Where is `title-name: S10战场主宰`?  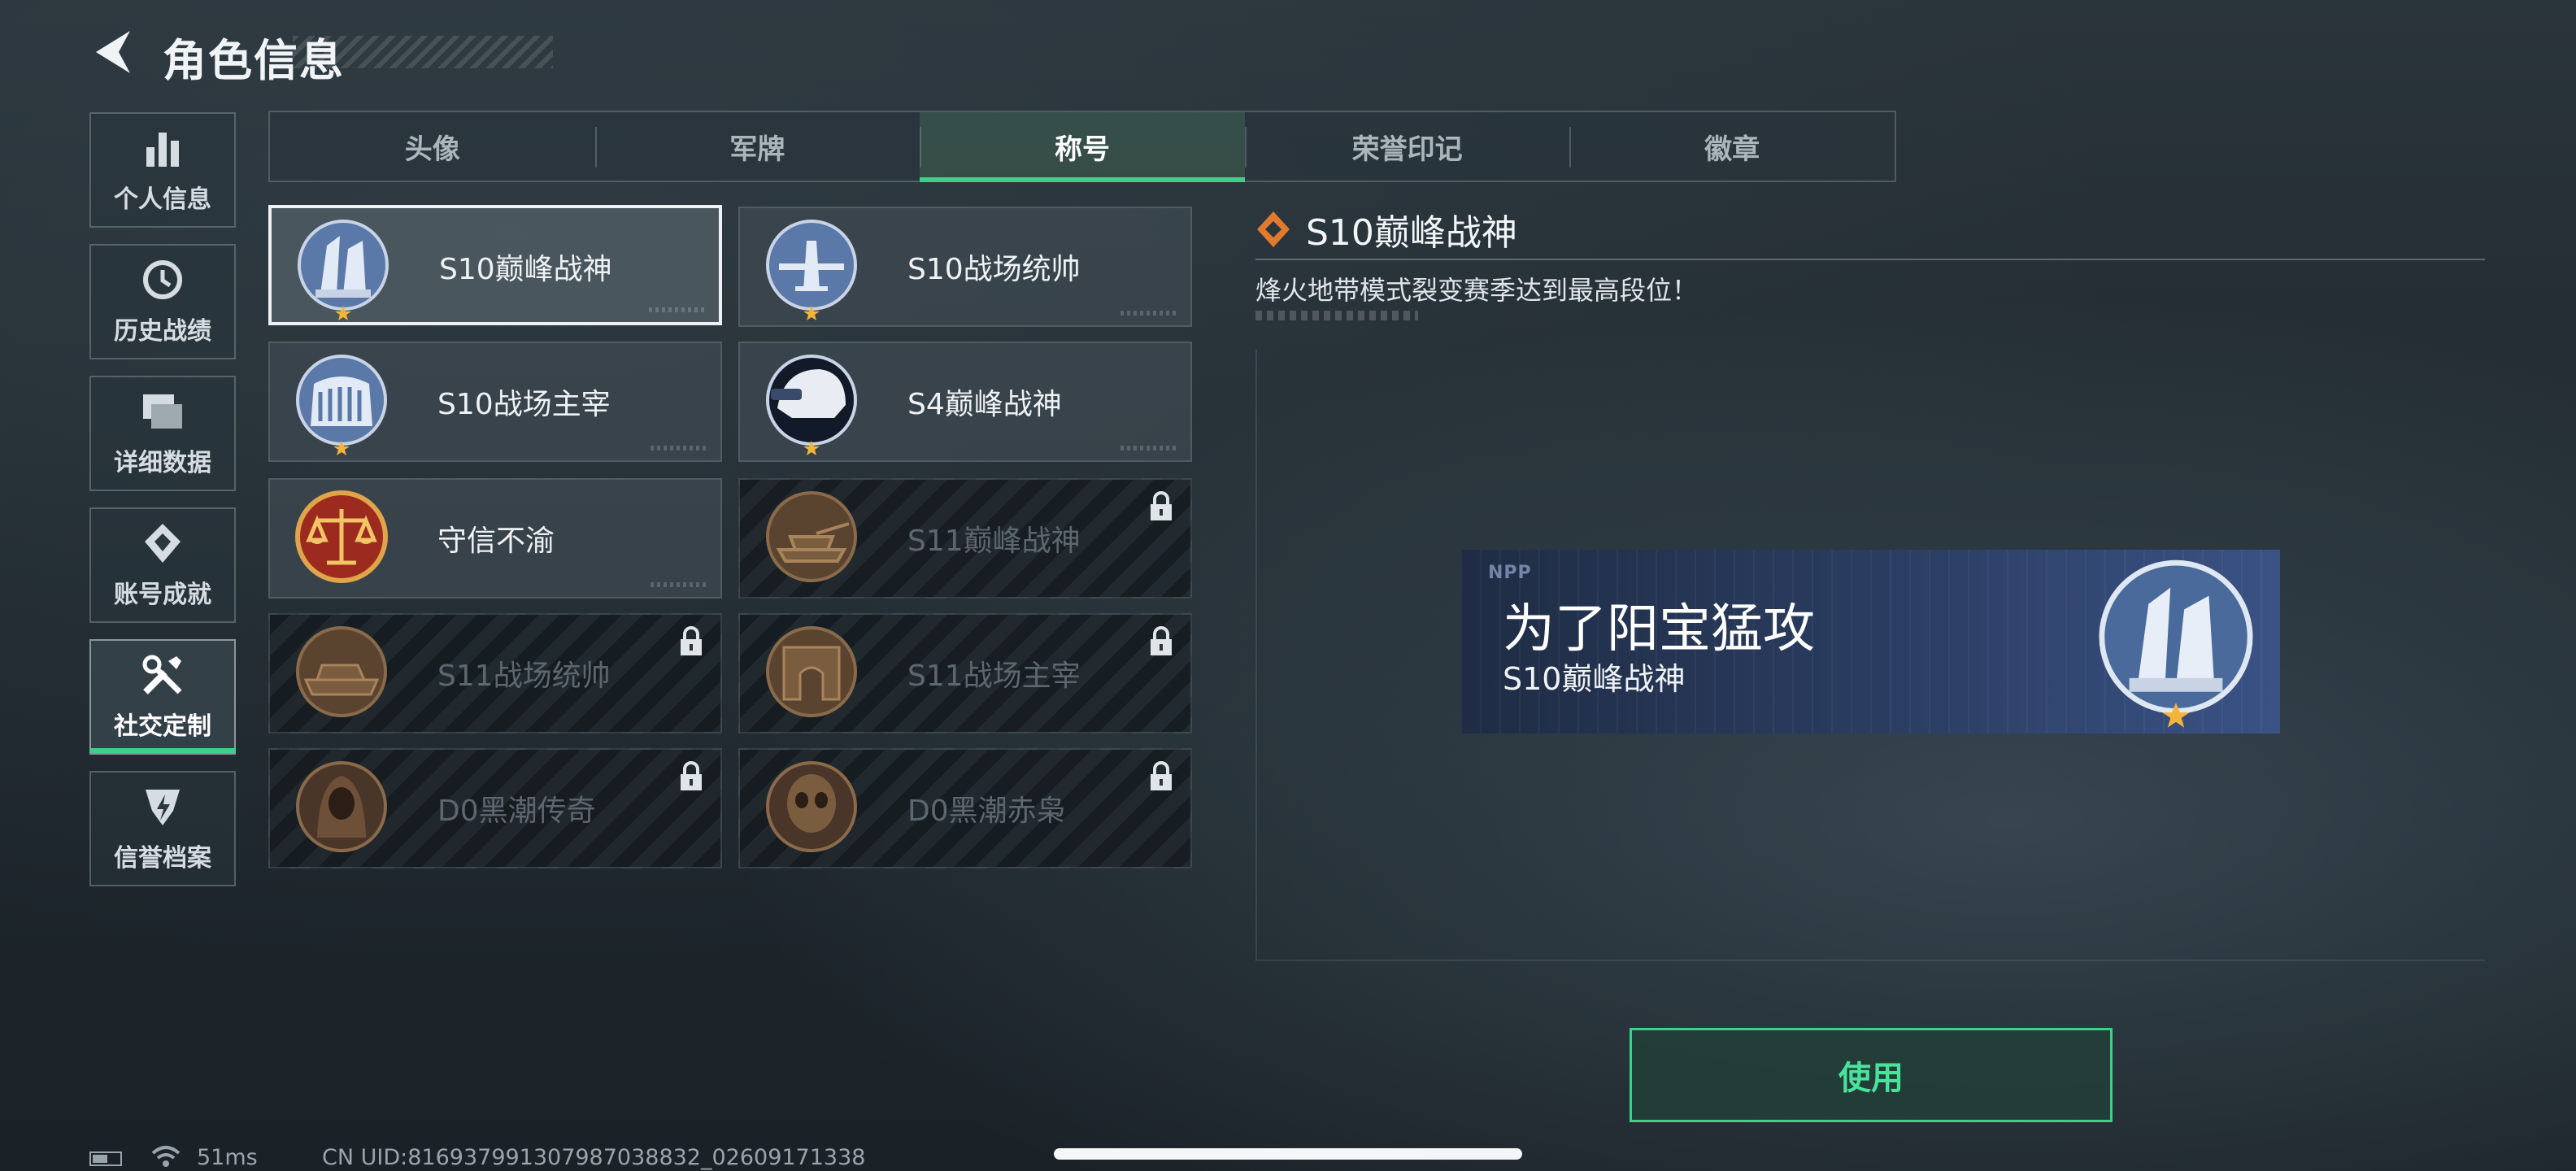 title-name: S10战场主宰 is located at coordinates (524, 405).